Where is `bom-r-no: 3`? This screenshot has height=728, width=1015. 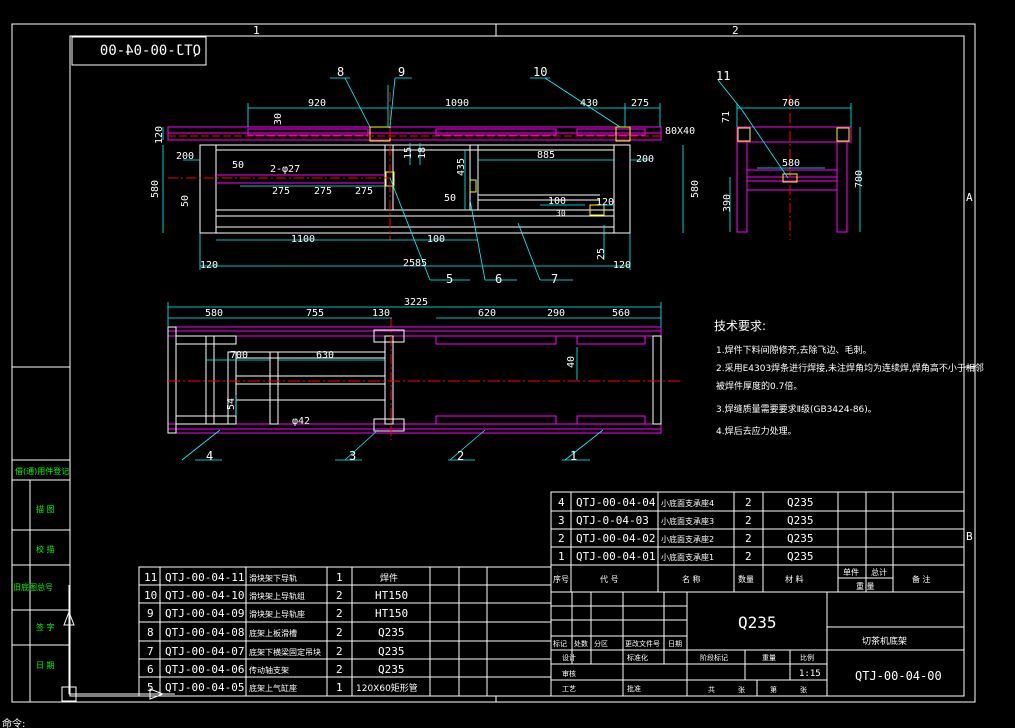 bom-r-no: 3 is located at coordinates (561, 520).